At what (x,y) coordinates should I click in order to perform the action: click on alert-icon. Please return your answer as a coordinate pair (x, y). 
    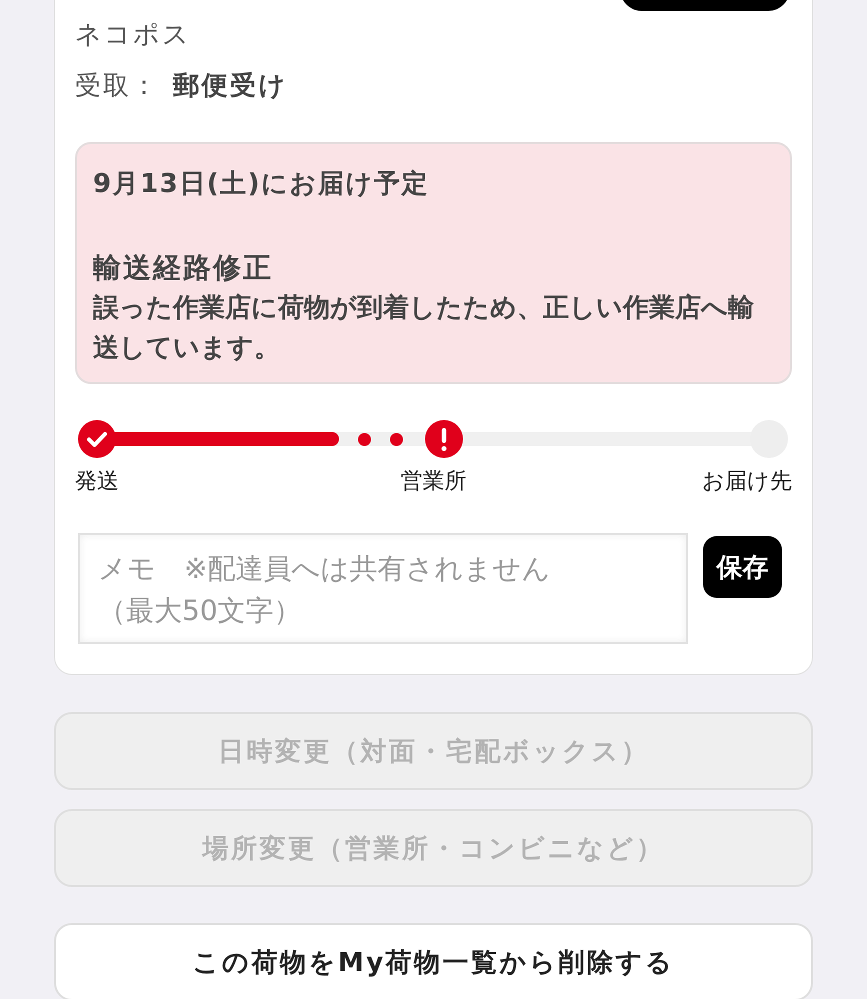
    Looking at the image, I should click on (444, 439).